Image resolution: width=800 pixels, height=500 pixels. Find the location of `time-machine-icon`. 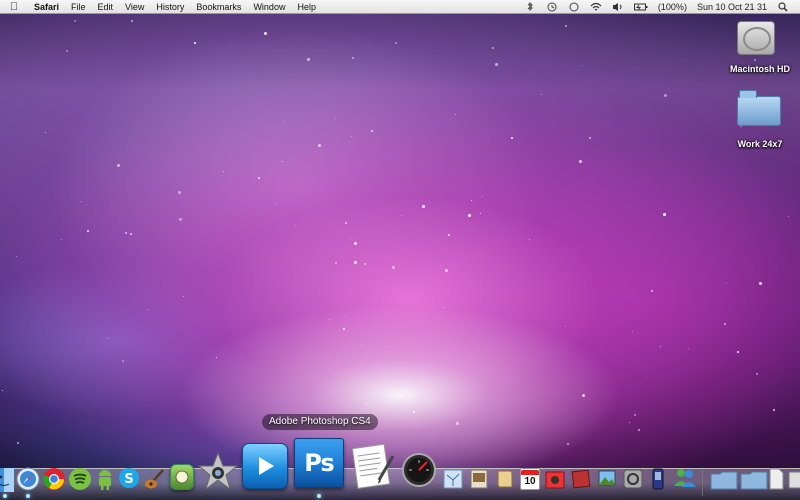

time-machine-icon is located at coordinates (552, 7).